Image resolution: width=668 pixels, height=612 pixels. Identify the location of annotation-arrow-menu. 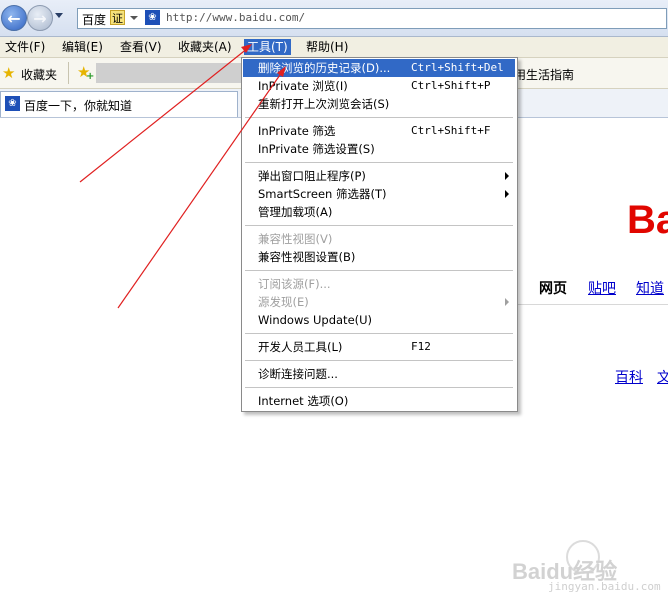
(164, 115).